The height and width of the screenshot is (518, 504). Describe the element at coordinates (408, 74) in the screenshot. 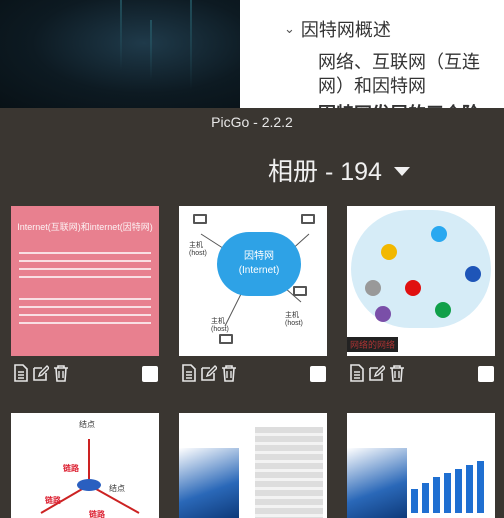

I see `toc-item: 网络、互联网（互连网）和因特网` at that location.